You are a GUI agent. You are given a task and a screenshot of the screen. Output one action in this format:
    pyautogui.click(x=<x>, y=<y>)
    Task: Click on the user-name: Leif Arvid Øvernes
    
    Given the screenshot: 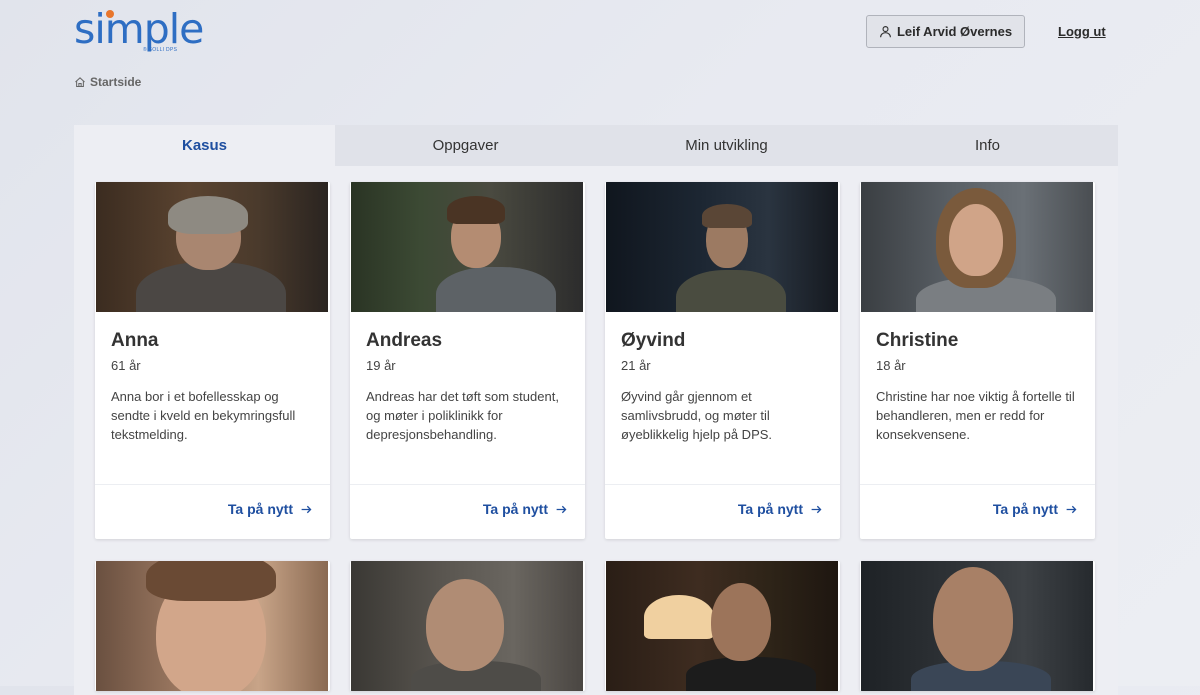 What is the action you would take?
    pyautogui.click(x=954, y=31)
    